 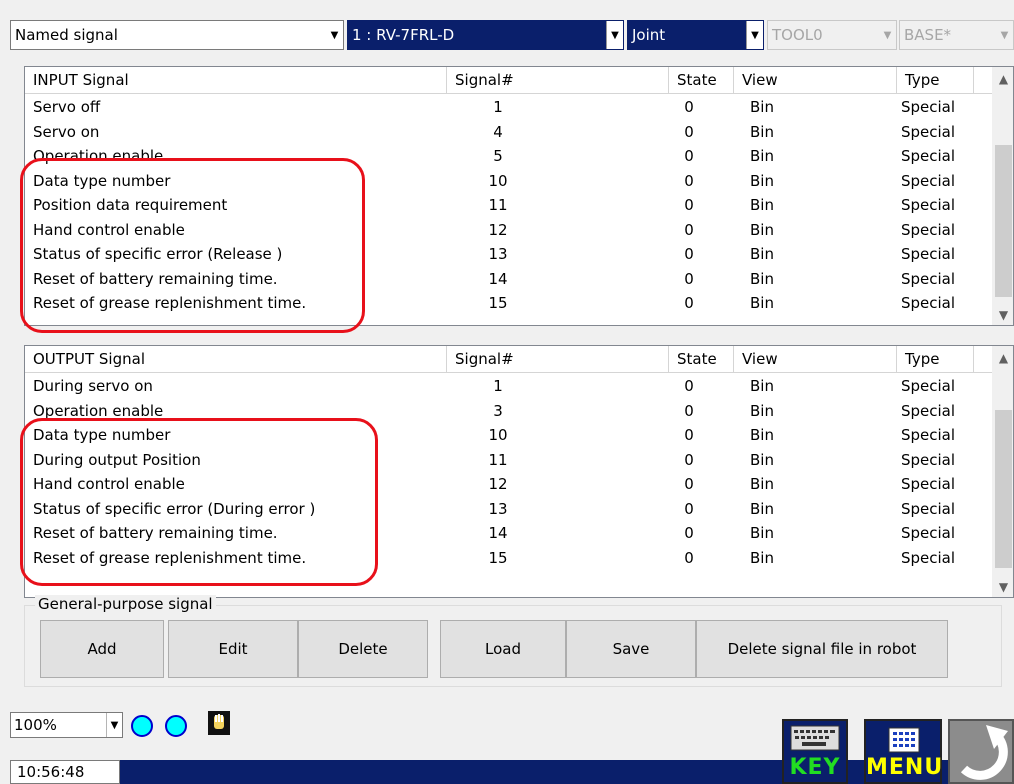 I want to click on load-button: Load, so click(x=503, y=649).